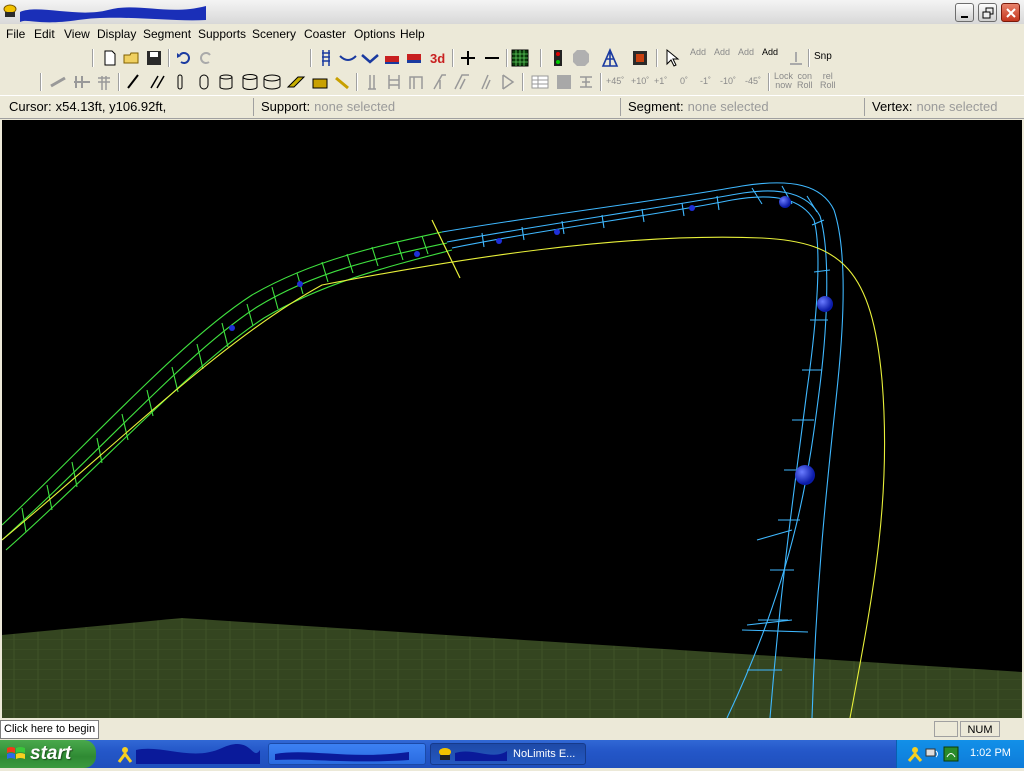  What do you see at coordinates (728, 81) in the screenshot?
I see `roll-minus-10-button: -10˚` at bounding box center [728, 81].